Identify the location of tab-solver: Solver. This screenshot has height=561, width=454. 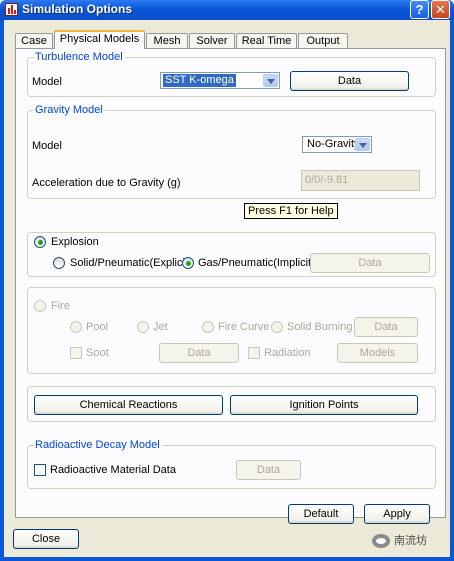
(212, 40).